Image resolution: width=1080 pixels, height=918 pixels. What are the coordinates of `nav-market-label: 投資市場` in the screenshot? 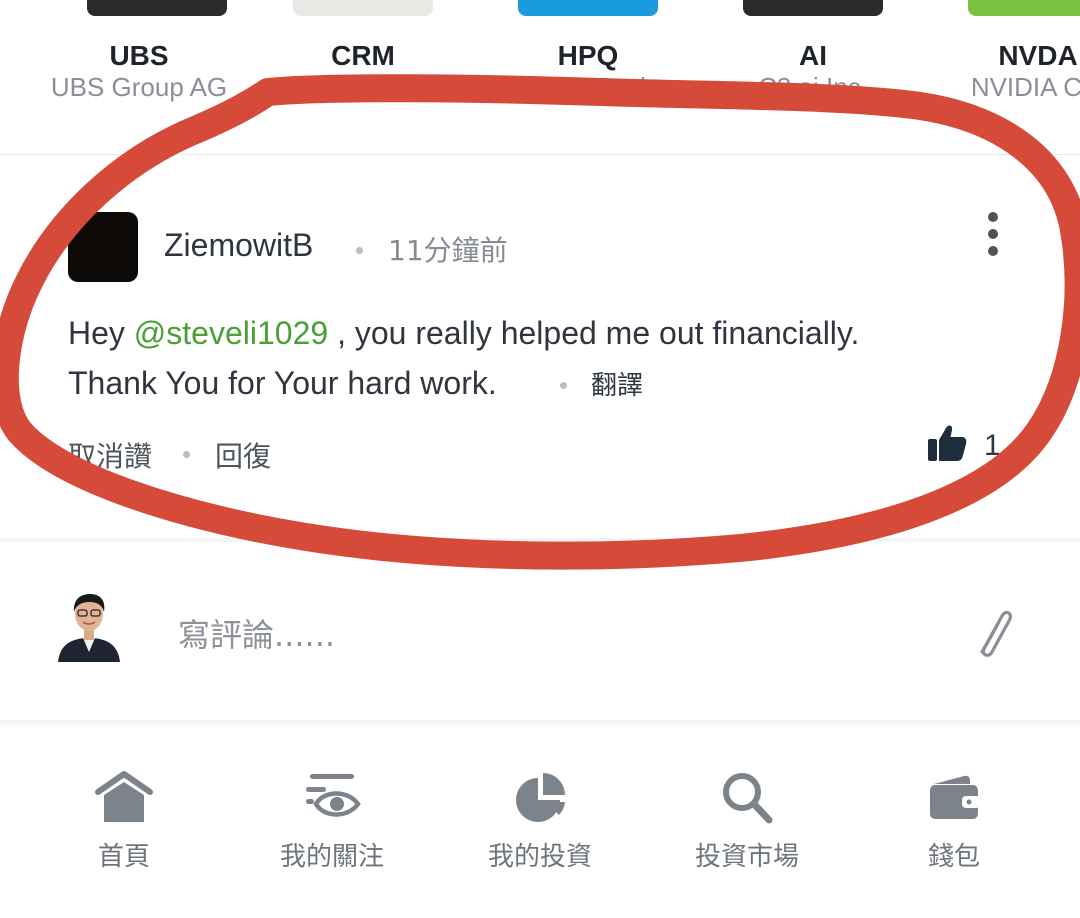 It's located at (746, 857).